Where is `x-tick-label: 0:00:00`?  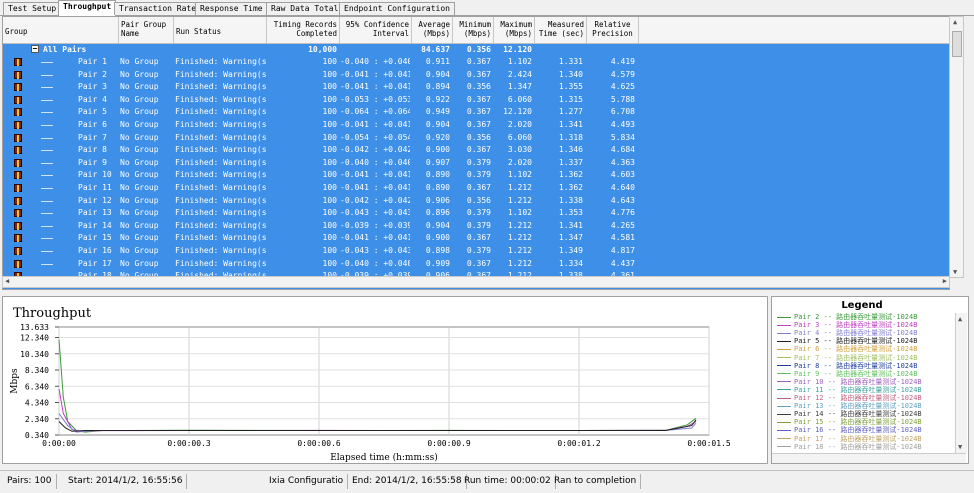
x-tick-label: 0:00:00 is located at coordinates (59, 443).